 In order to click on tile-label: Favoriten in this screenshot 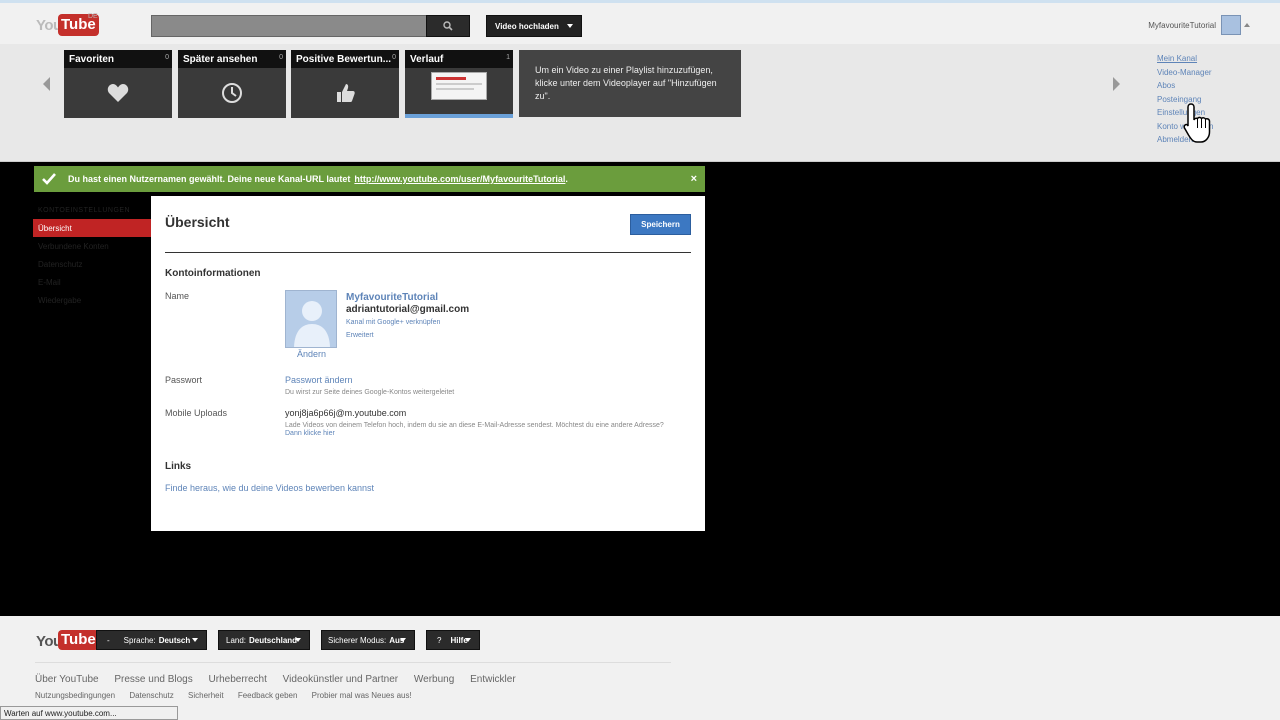, I will do `click(118, 59)`.